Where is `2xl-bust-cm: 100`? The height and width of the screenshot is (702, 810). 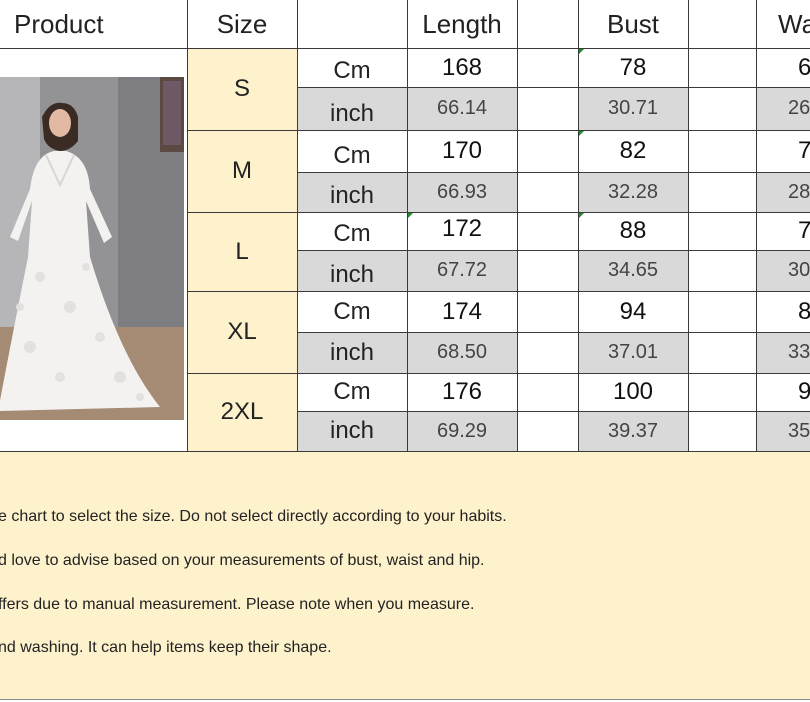
2xl-bust-cm: 100 is located at coordinates (633, 391).